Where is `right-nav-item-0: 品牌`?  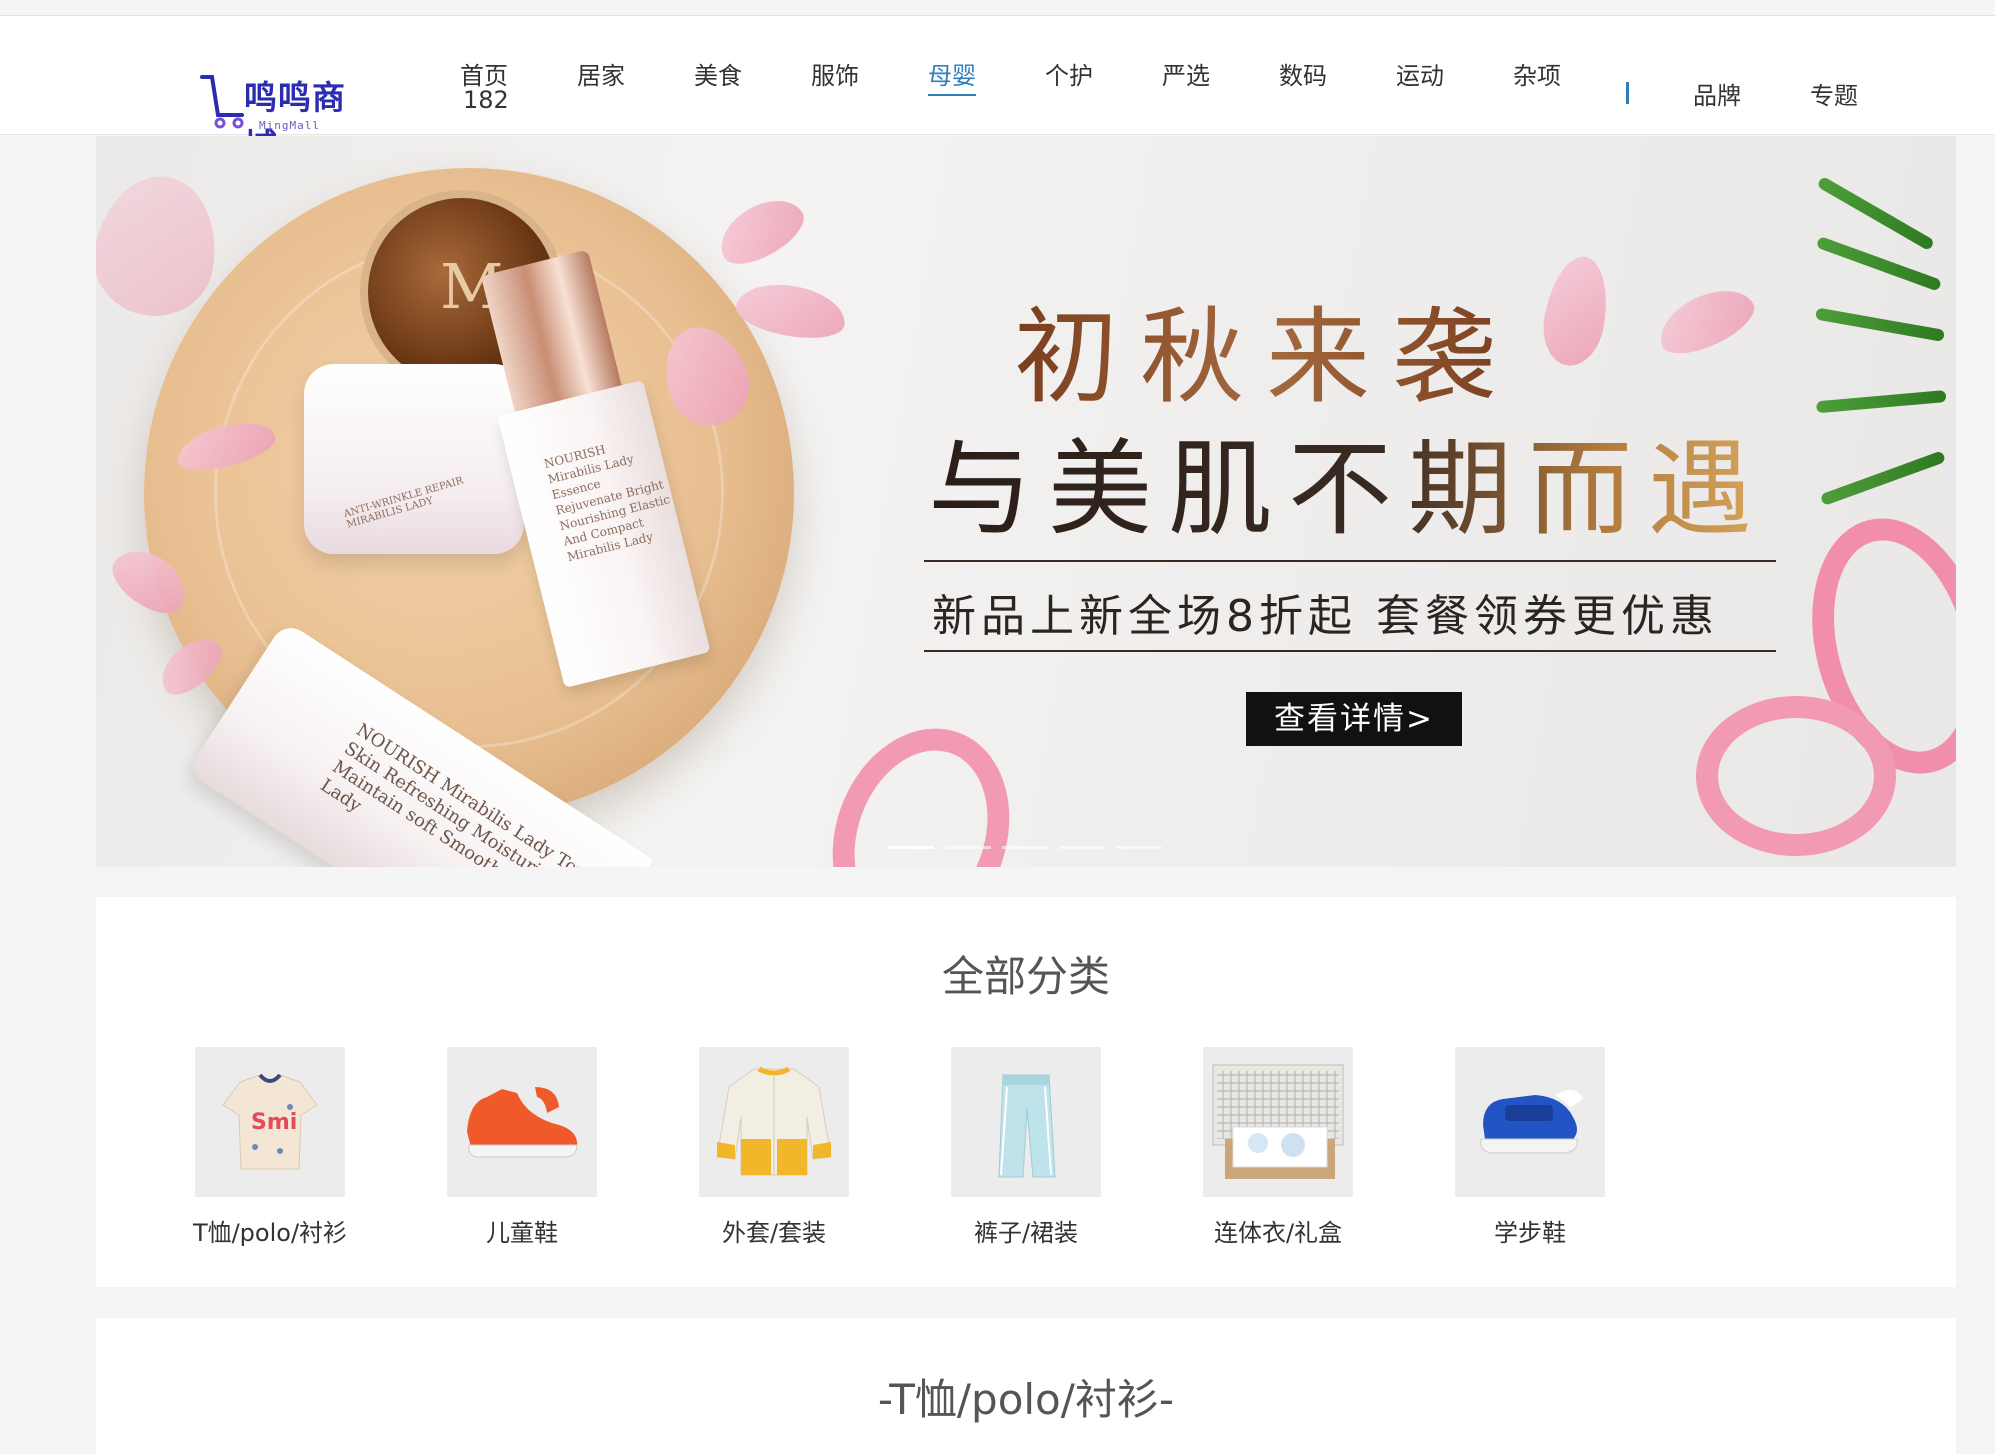 right-nav-item-0: 品牌 is located at coordinates (1717, 93).